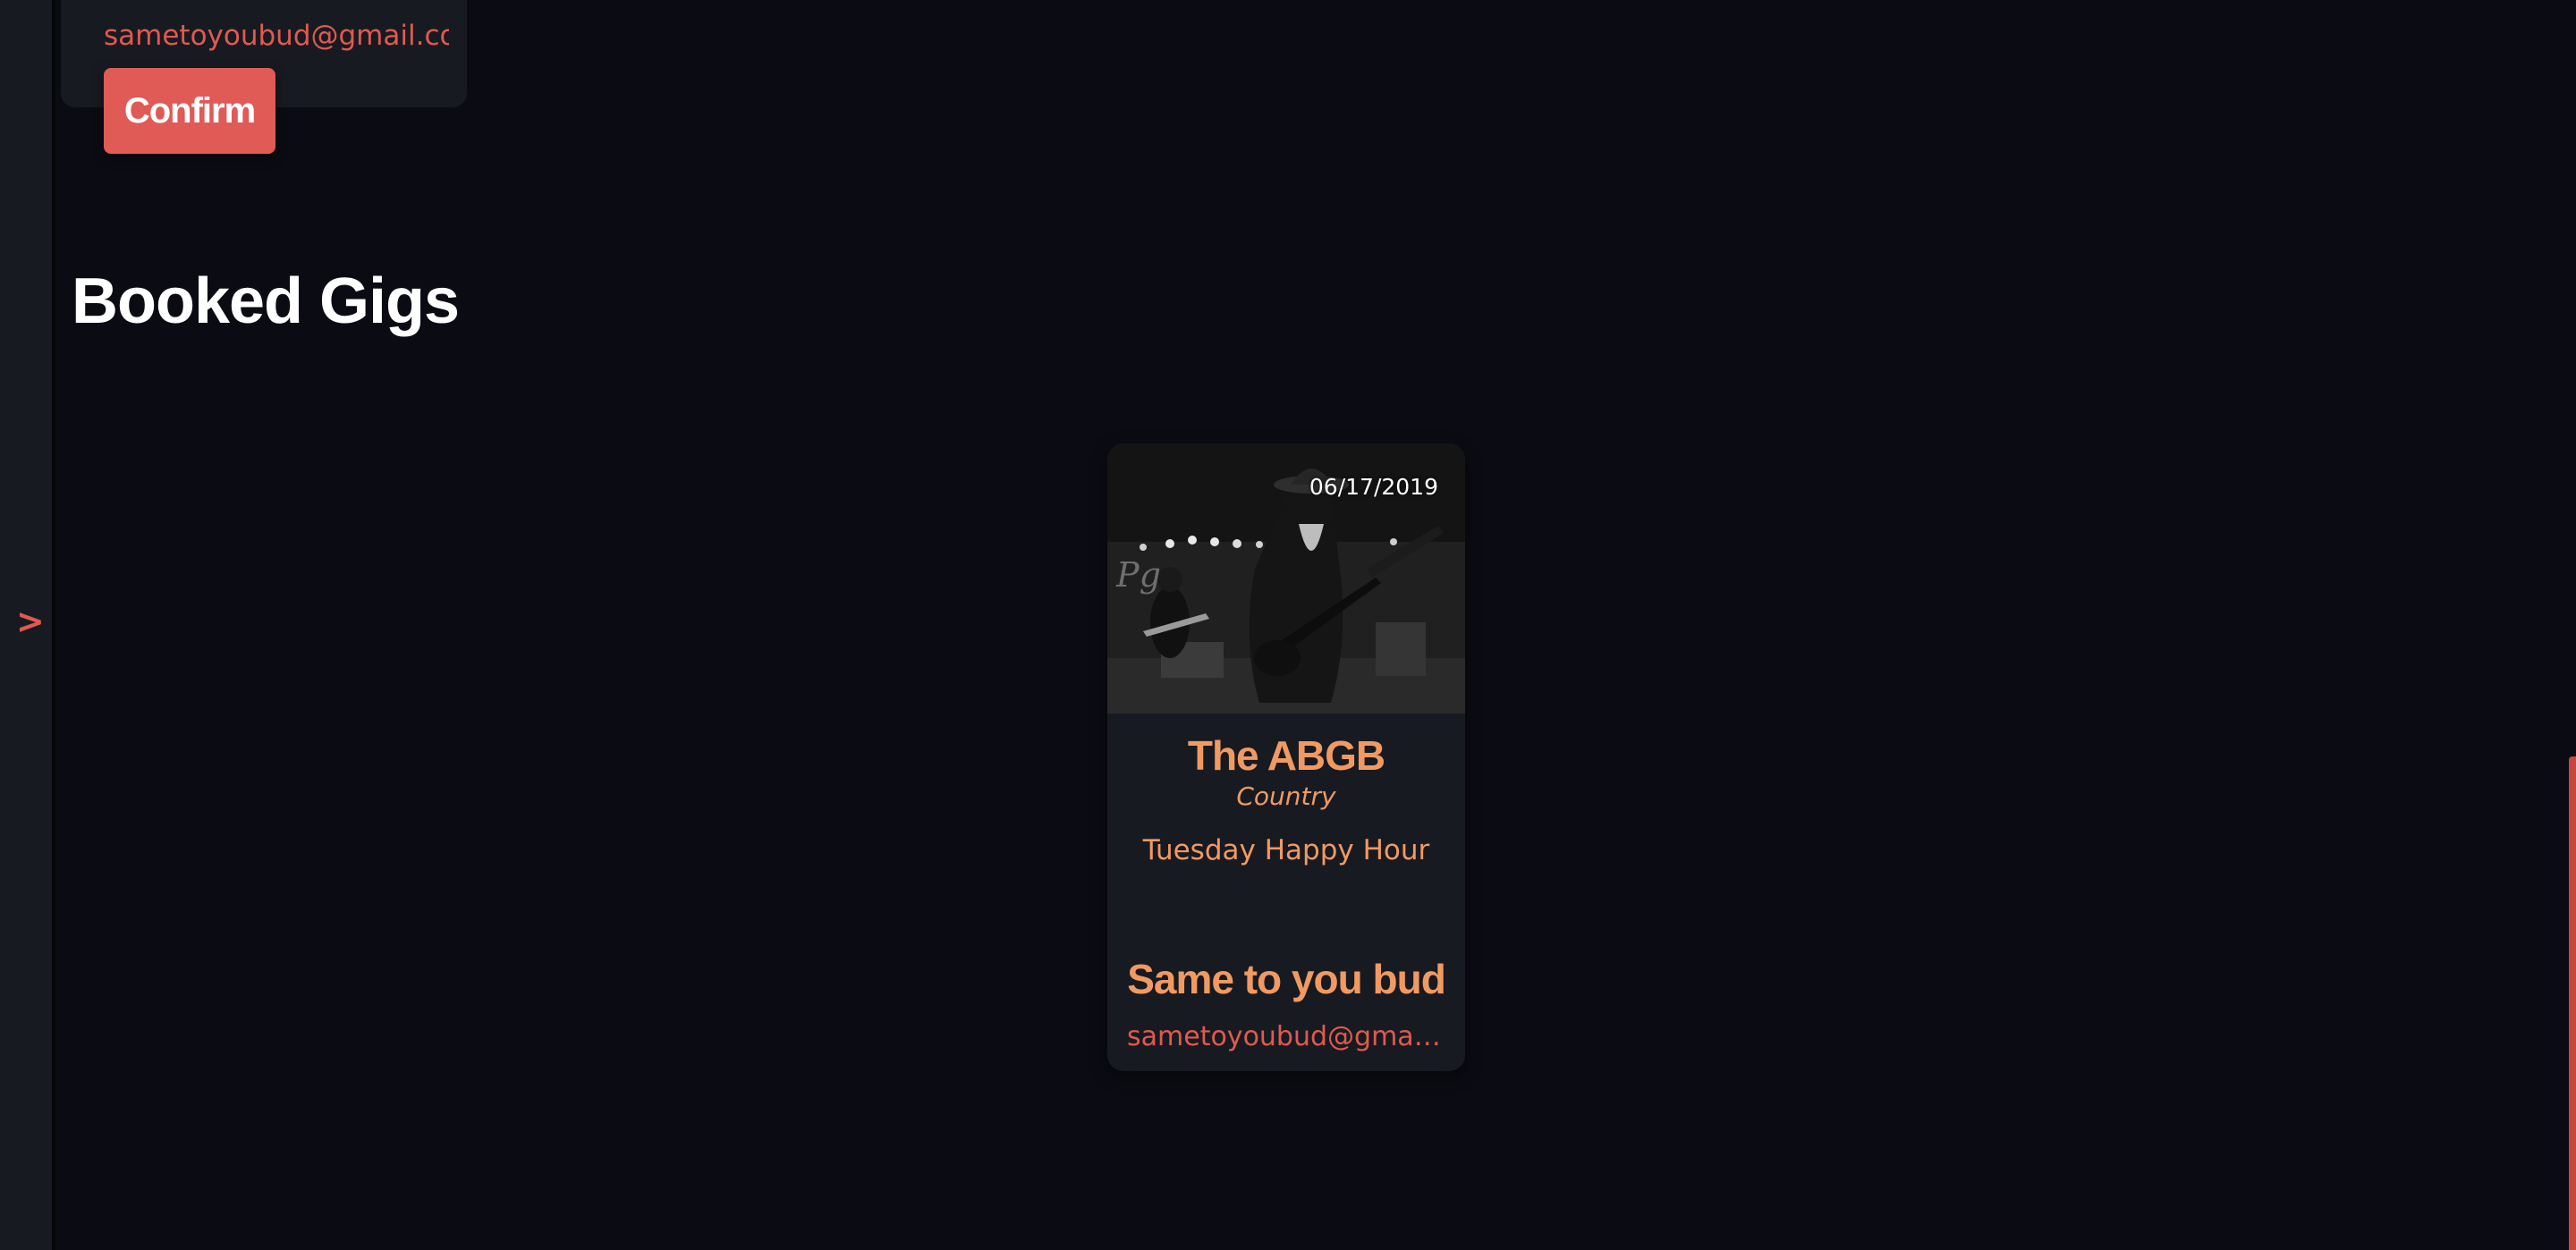 The width and height of the screenshot is (2576, 1250). Describe the element at coordinates (1373, 487) in the screenshot. I see `gig-date: 06/17/2019` at that location.